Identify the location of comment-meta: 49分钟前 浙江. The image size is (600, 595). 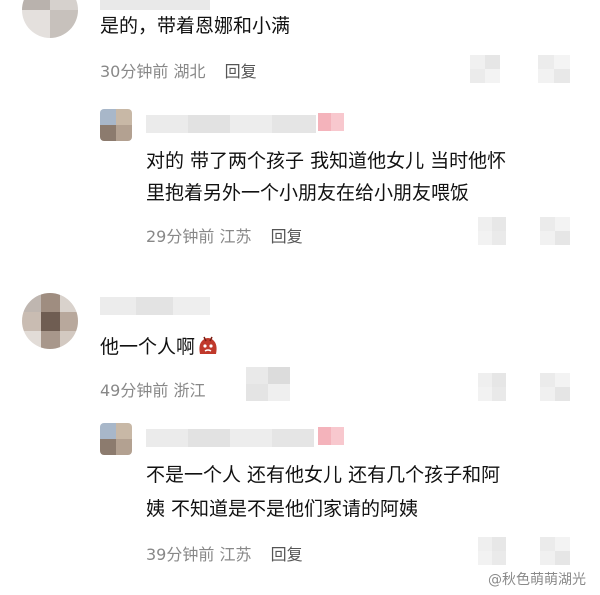
(152, 389).